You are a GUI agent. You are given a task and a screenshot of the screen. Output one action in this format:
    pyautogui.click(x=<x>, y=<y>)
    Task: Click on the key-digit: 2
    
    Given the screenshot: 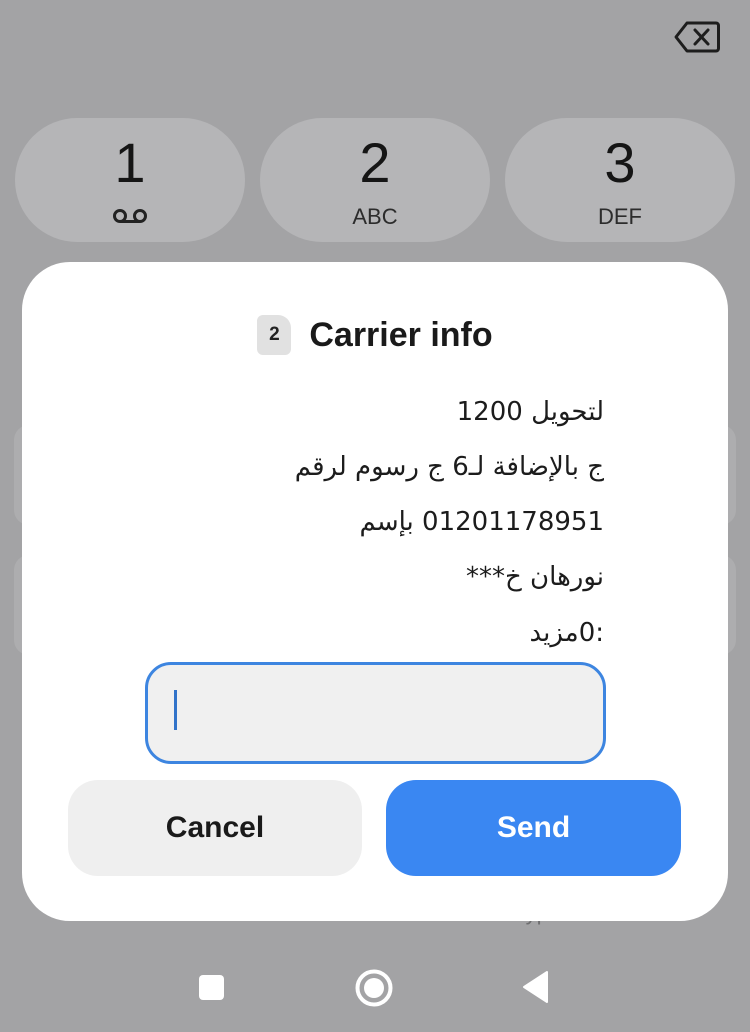 What is the action you would take?
    pyautogui.click(x=375, y=162)
    